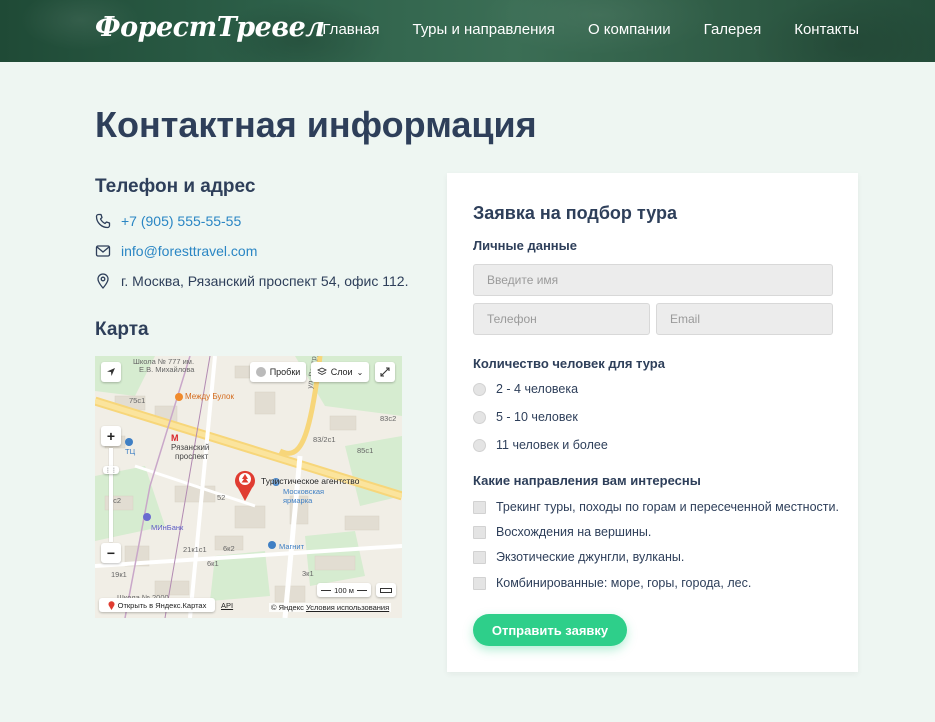 This screenshot has width=935, height=722. I want to click on map-label: проспект, so click(192, 456).